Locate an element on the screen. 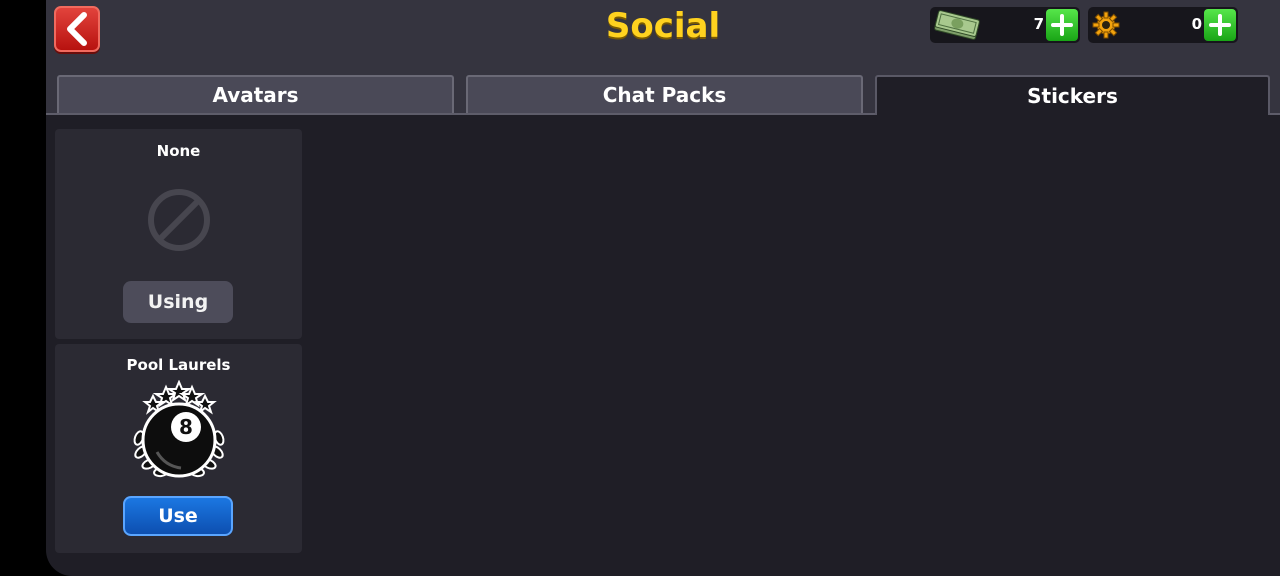  tab-avatars: Avatars is located at coordinates (255, 94).